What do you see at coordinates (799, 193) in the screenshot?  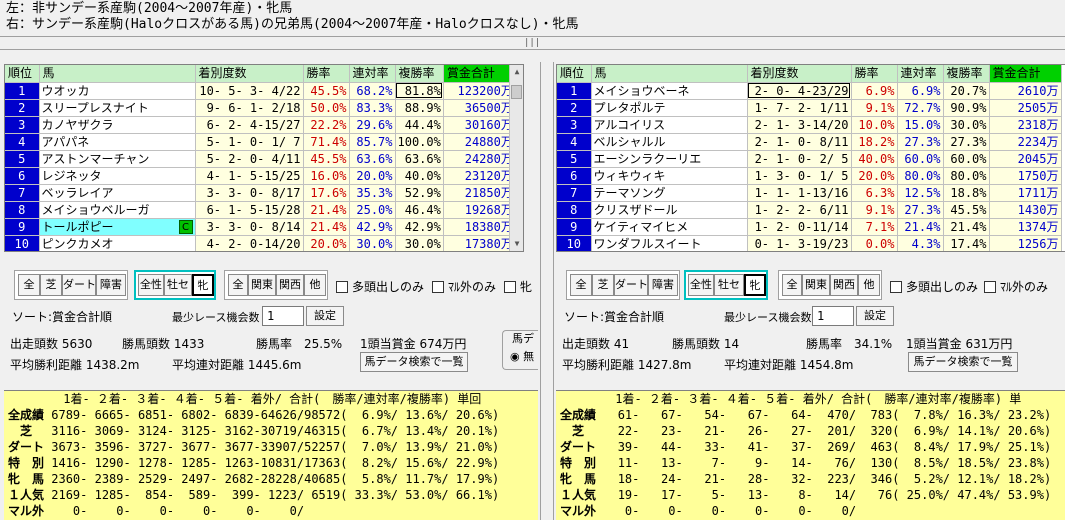 I see `row-record: 1- 1- 1-13/16` at bounding box center [799, 193].